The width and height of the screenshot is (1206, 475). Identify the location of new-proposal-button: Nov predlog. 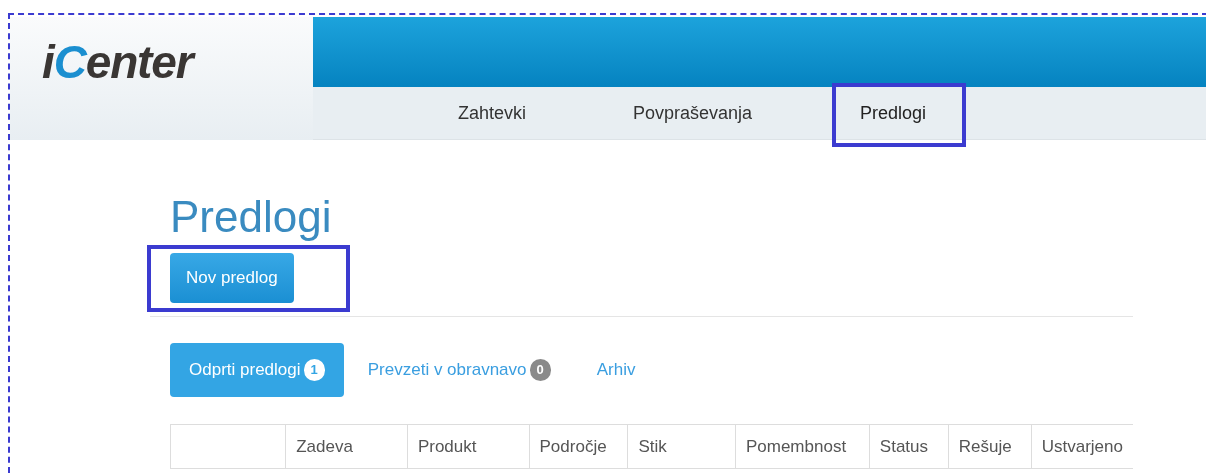
(232, 278).